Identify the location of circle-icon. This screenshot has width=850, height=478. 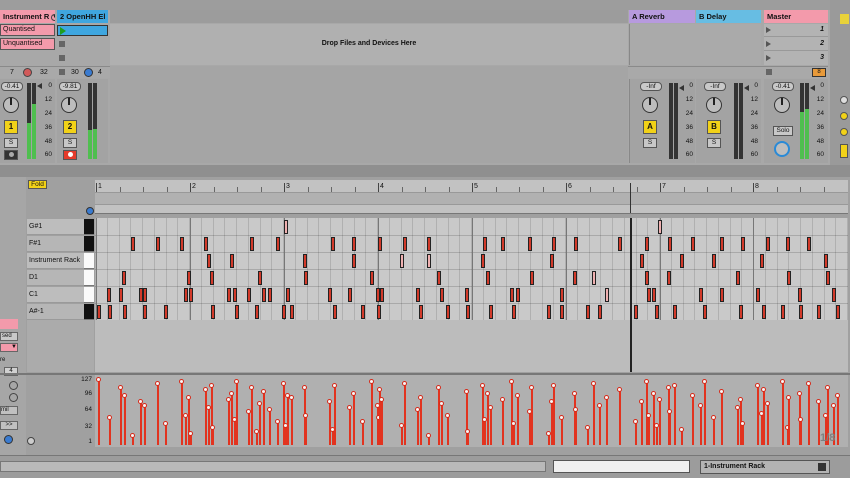
(844, 100).